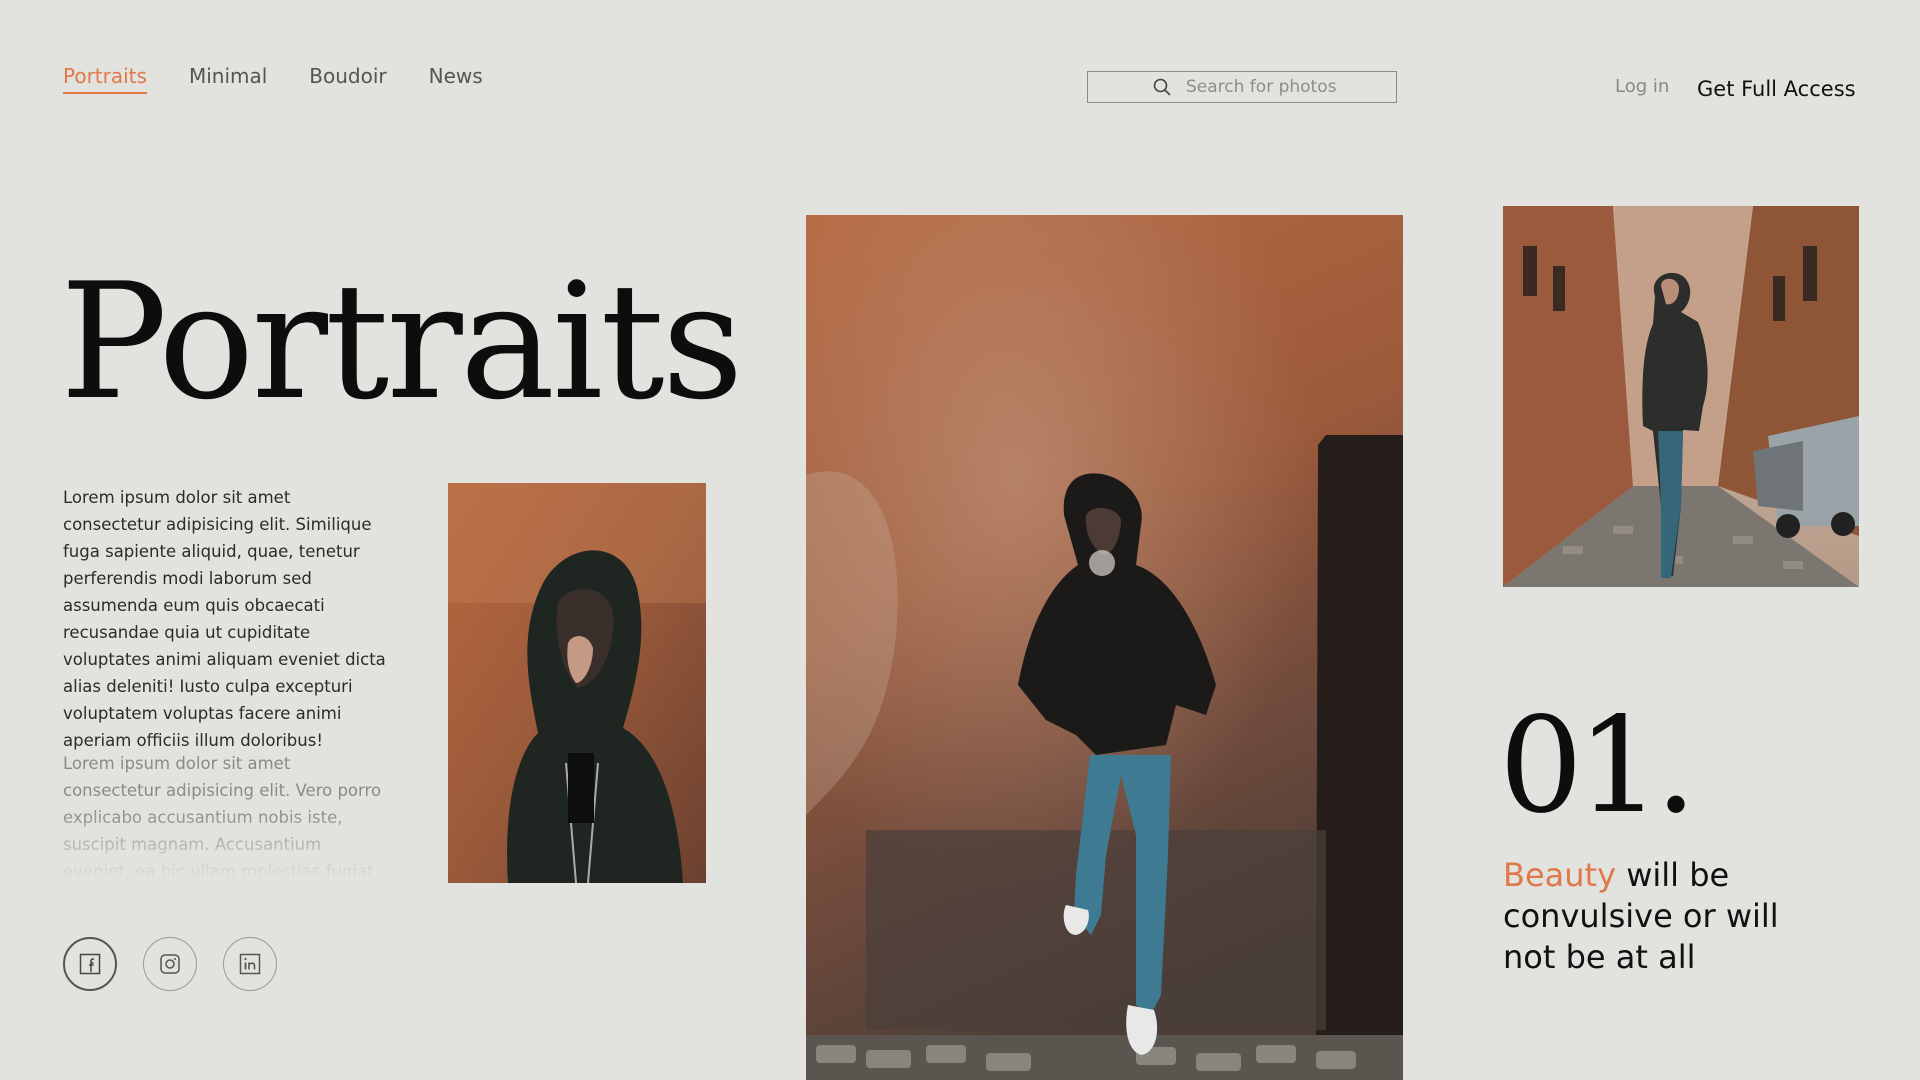 The height and width of the screenshot is (1080, 1920). I want to click on instagram-icon, so click(170, 964).